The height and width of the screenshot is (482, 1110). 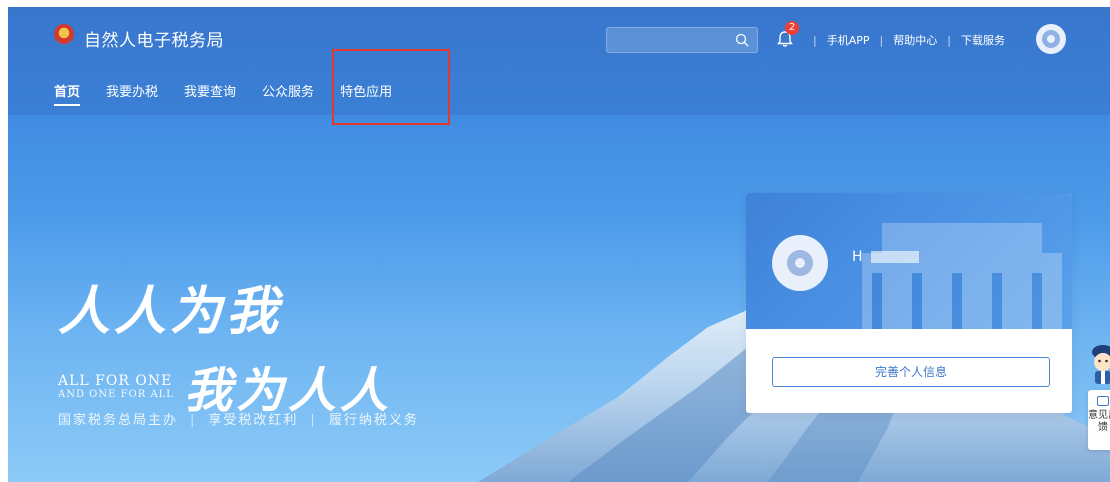 I want to click on search-box, so click(x=682, y=40).